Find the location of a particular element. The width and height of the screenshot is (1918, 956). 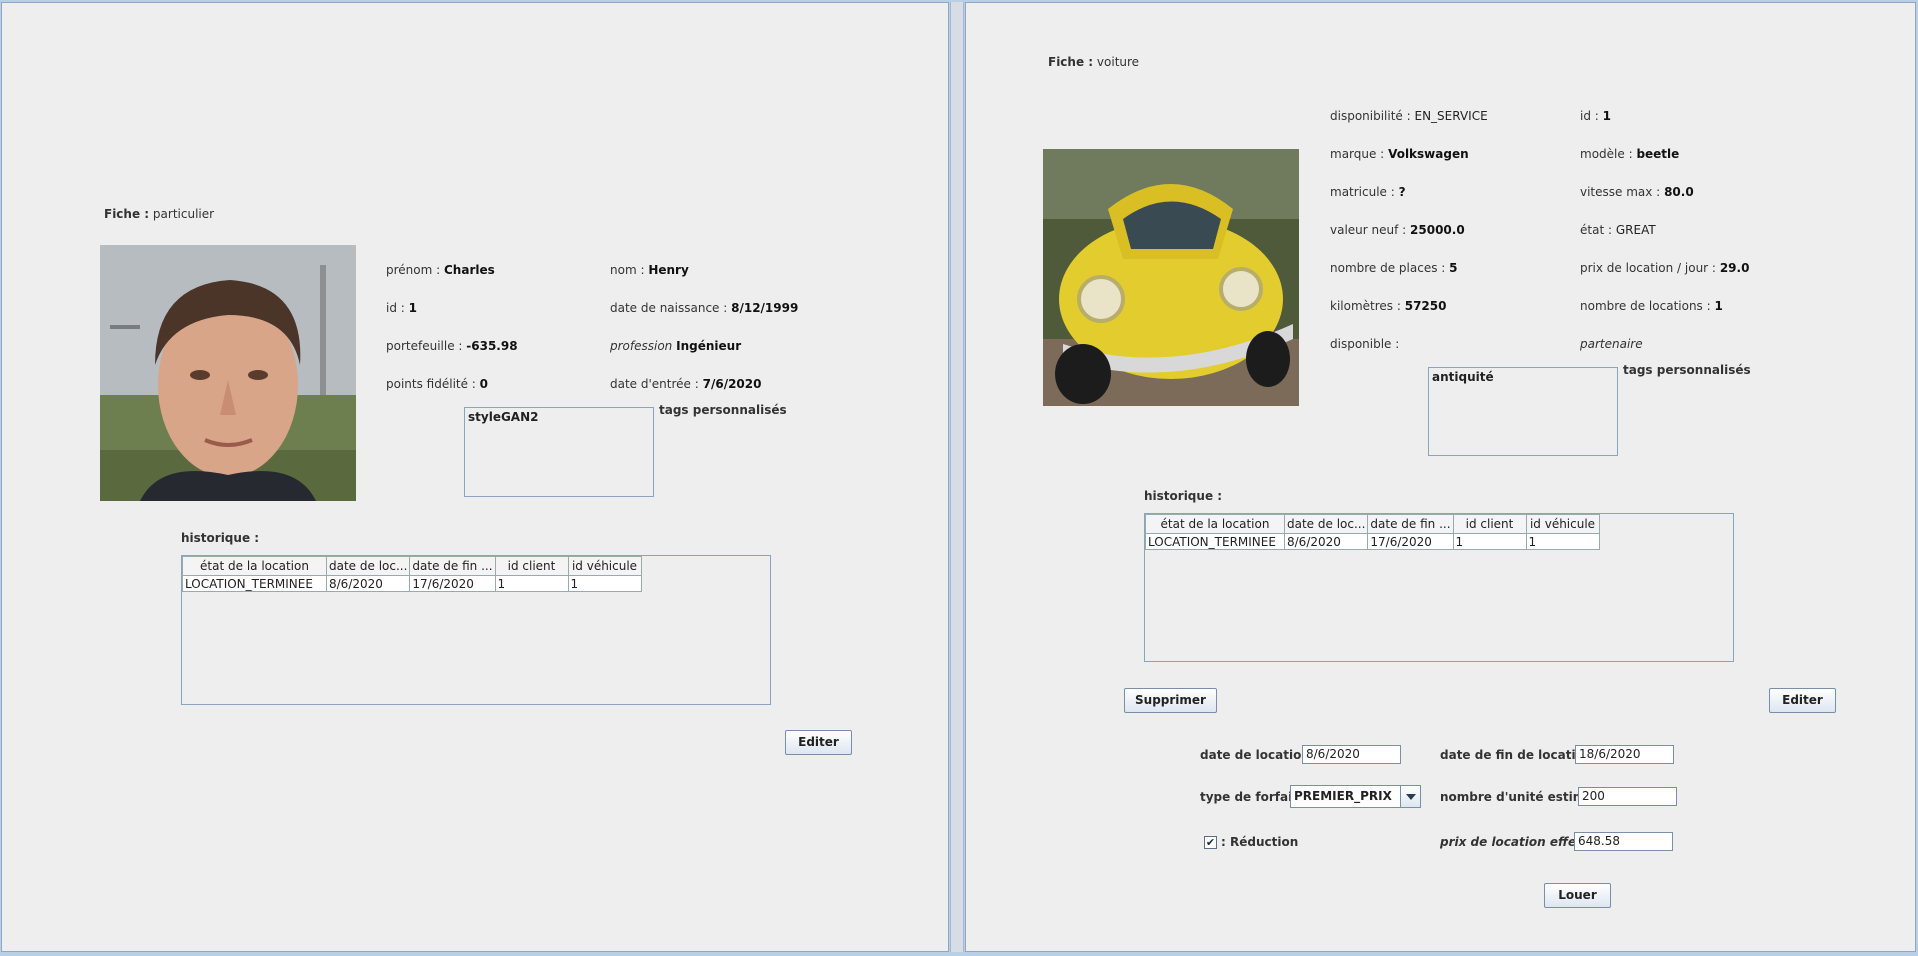

reduction-checkbox: ✔ is located at coordinates (1210, 842).